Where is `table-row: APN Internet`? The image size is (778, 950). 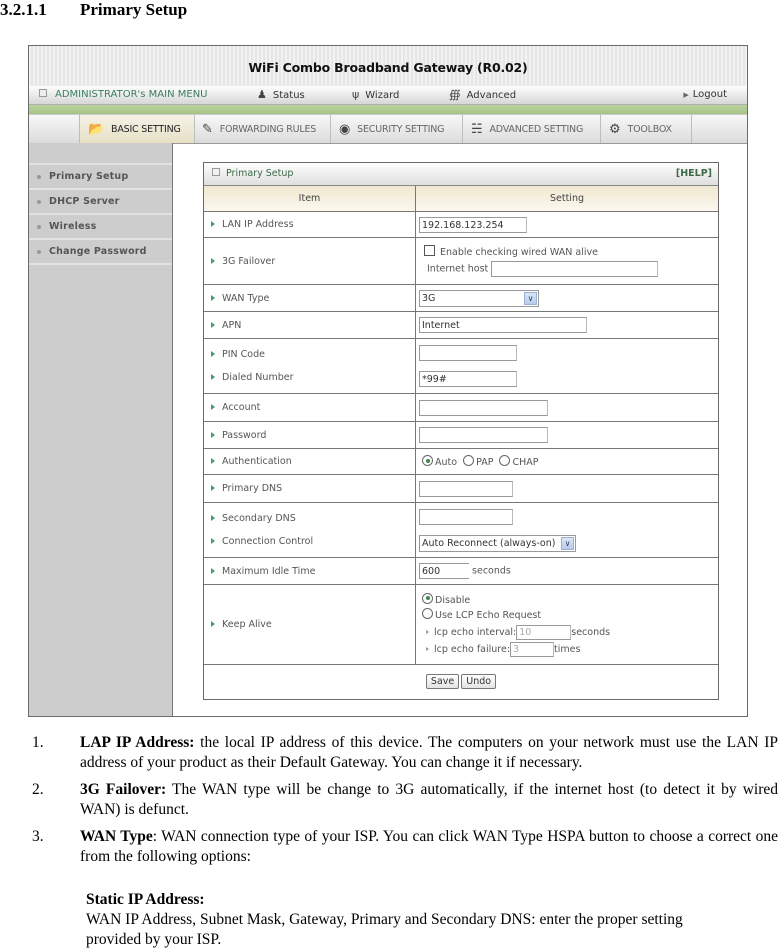
table-row: APN Internet is located at coordinates (461, 325).